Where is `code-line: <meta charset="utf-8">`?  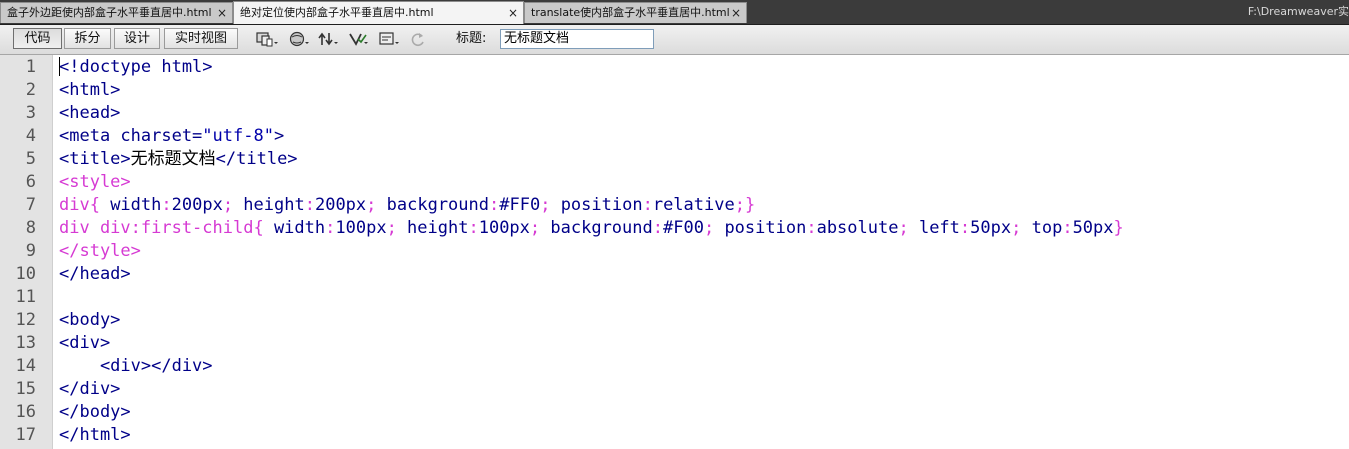 code-line: <meta charset="utf-8"> is located at coordinates (171, 136).